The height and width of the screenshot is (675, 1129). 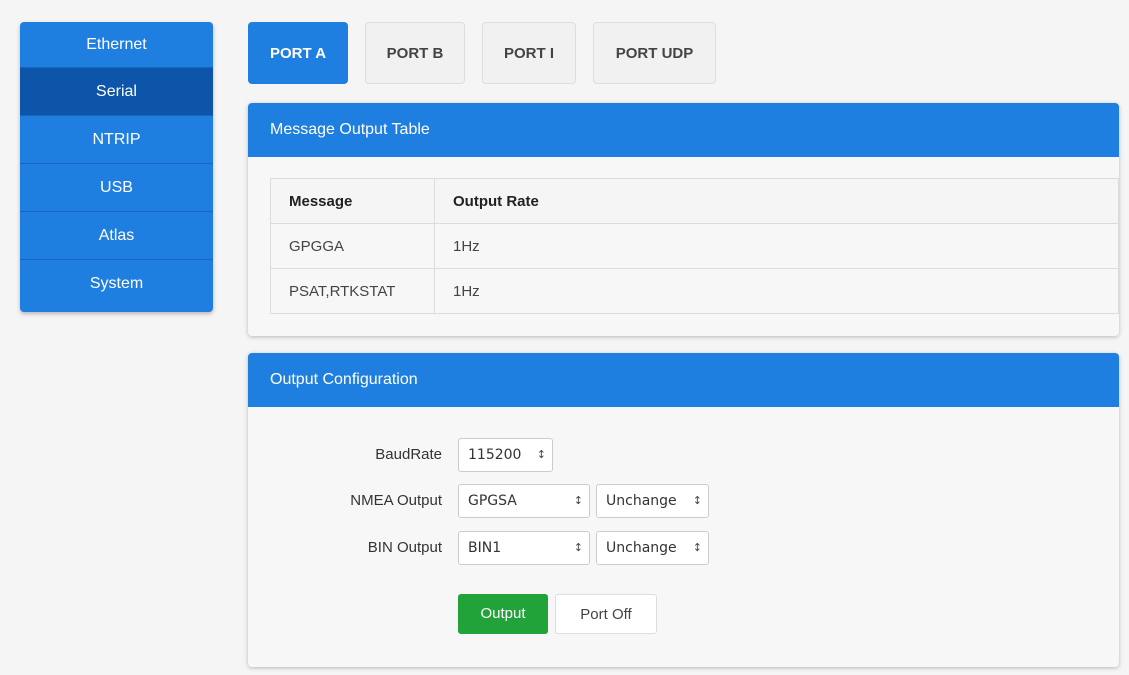 What do you see at coordinates (116, 92) in the screenshot?
I see `sidebar-item-serial: Serial` at bounding box center [116, 92].